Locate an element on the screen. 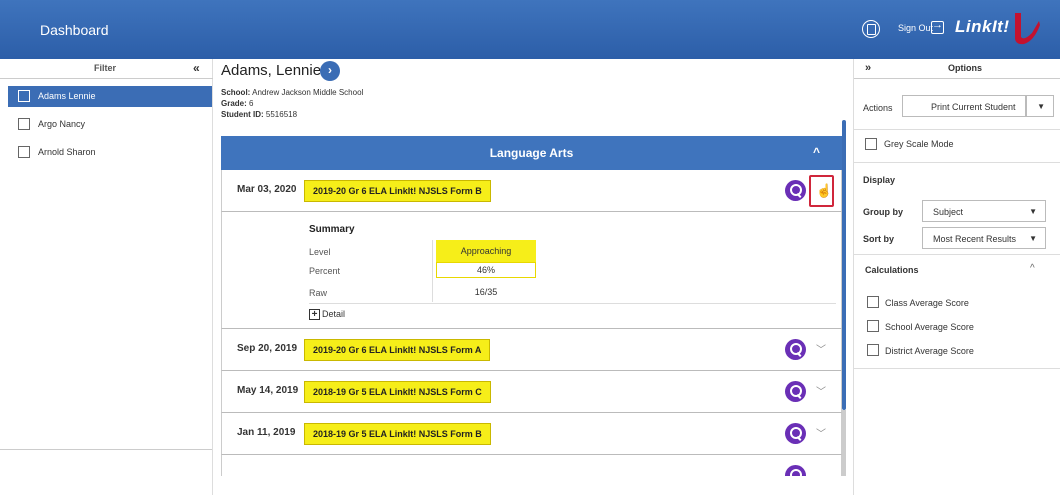  sign-out-icon is located at coordinates (937, 26).